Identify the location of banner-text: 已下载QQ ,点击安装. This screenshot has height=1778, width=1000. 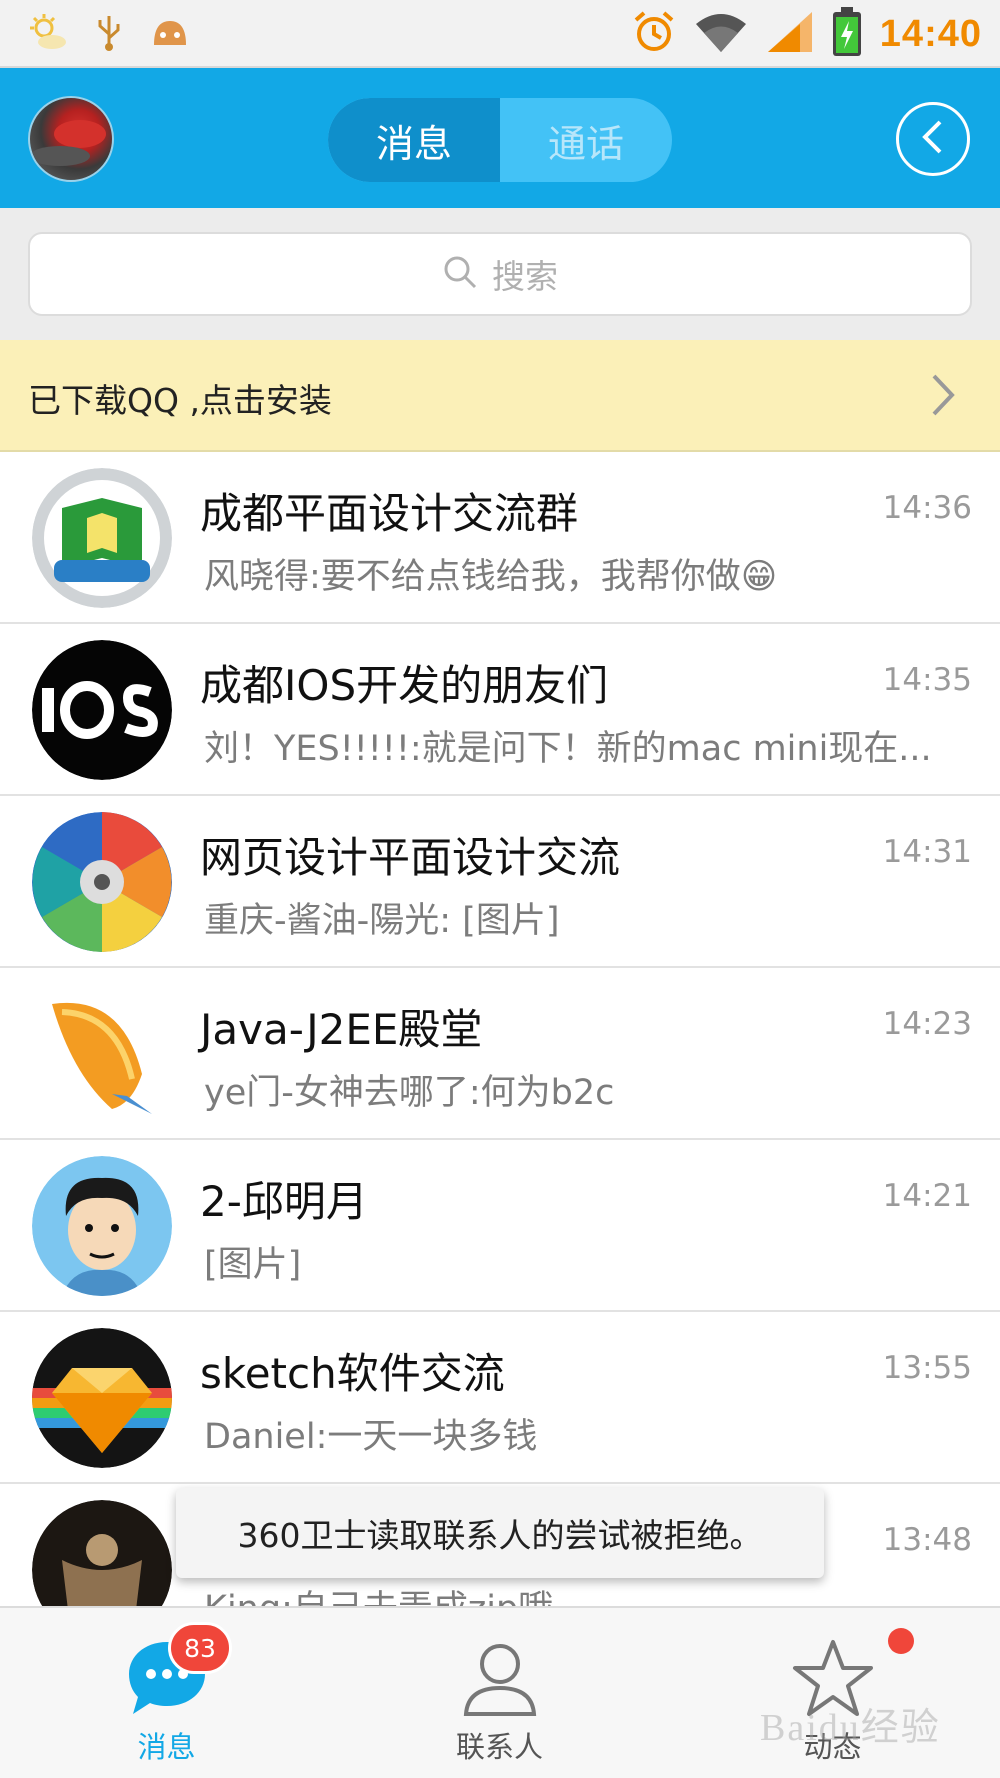
(180, 400).